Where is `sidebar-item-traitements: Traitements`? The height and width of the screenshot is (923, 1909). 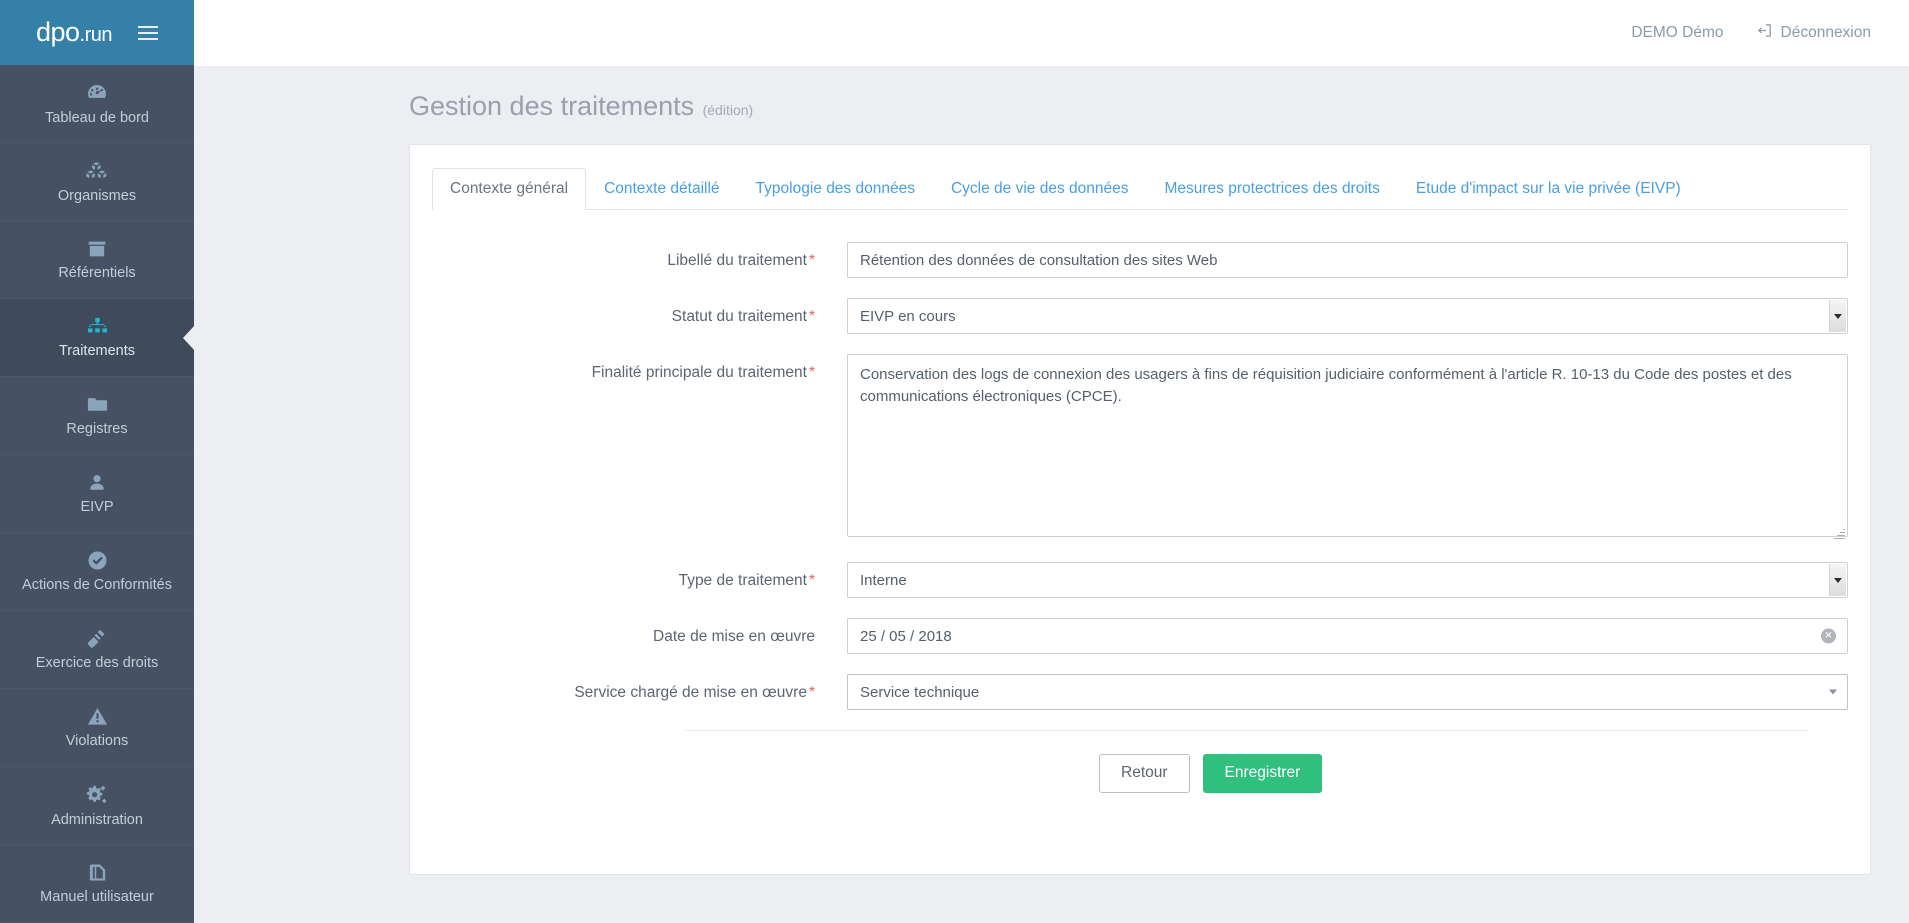 sidebar-item-traitements: Traitements is located at coordinates (97, 338).